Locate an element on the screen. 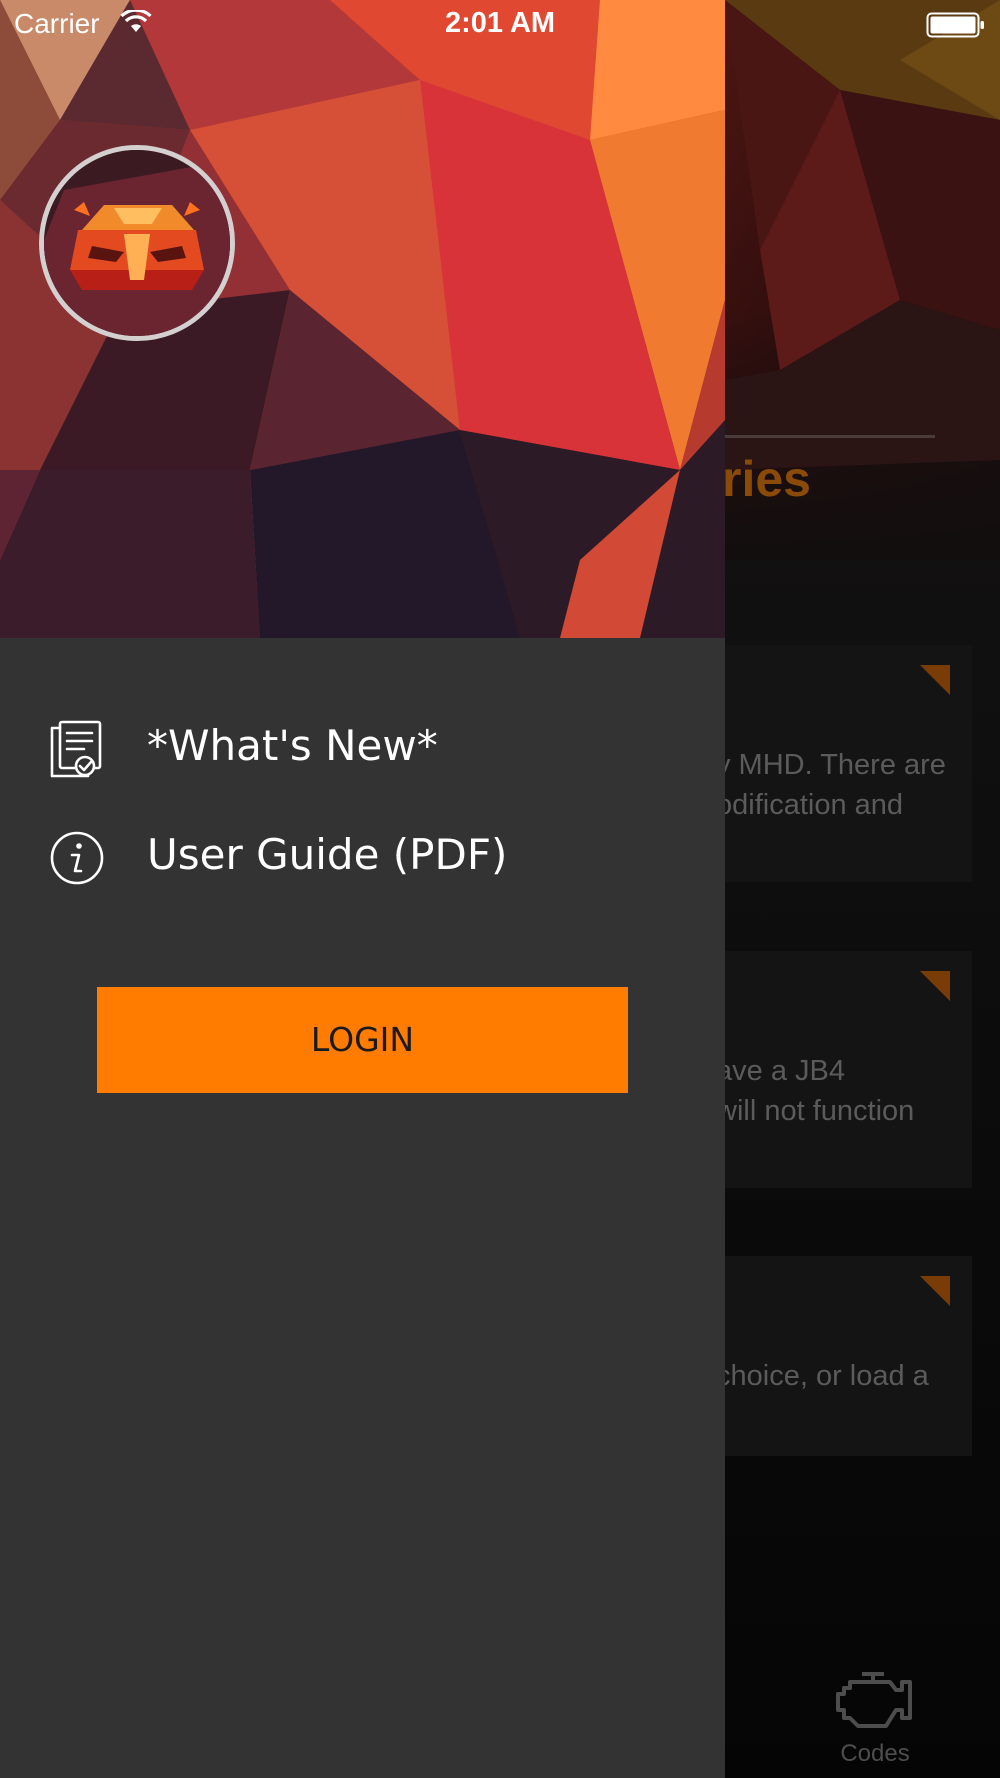 The width and height of the screenshot is (1000, 1778). card-text-line: will not function is located at coordinates (815, 1111).